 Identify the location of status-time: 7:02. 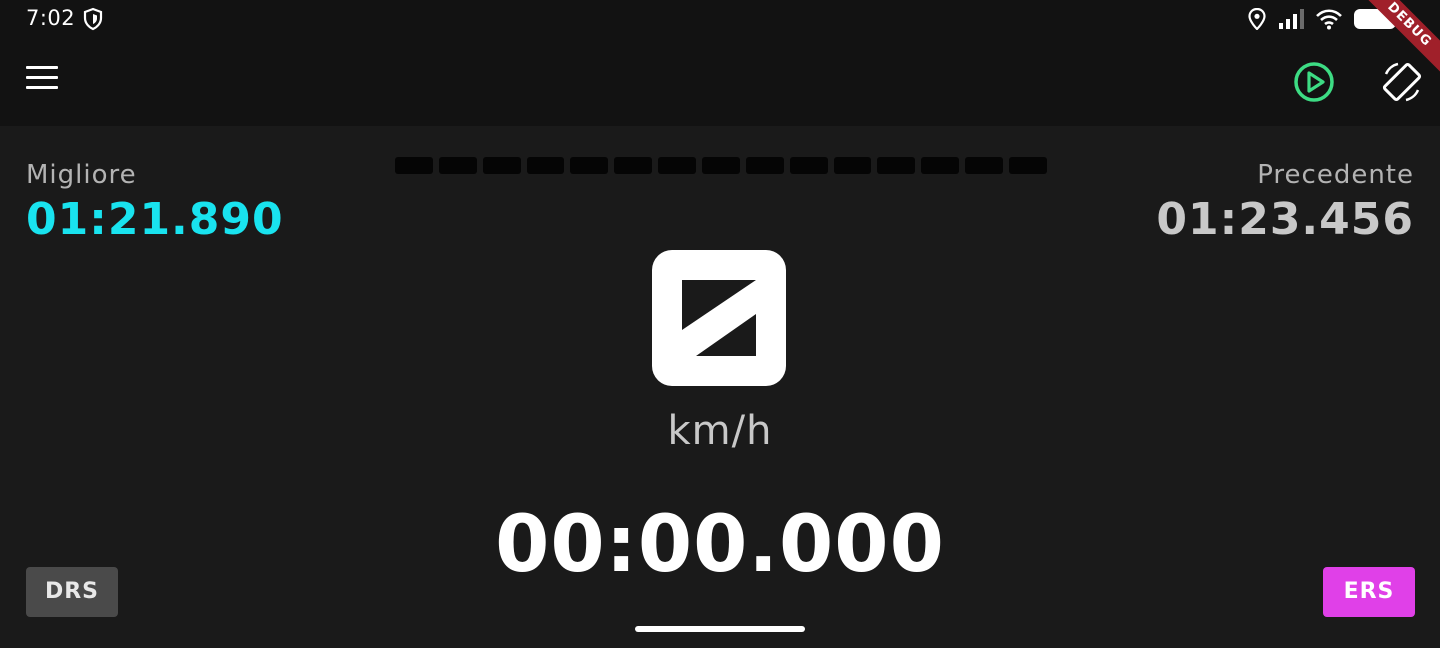
(51, 18).